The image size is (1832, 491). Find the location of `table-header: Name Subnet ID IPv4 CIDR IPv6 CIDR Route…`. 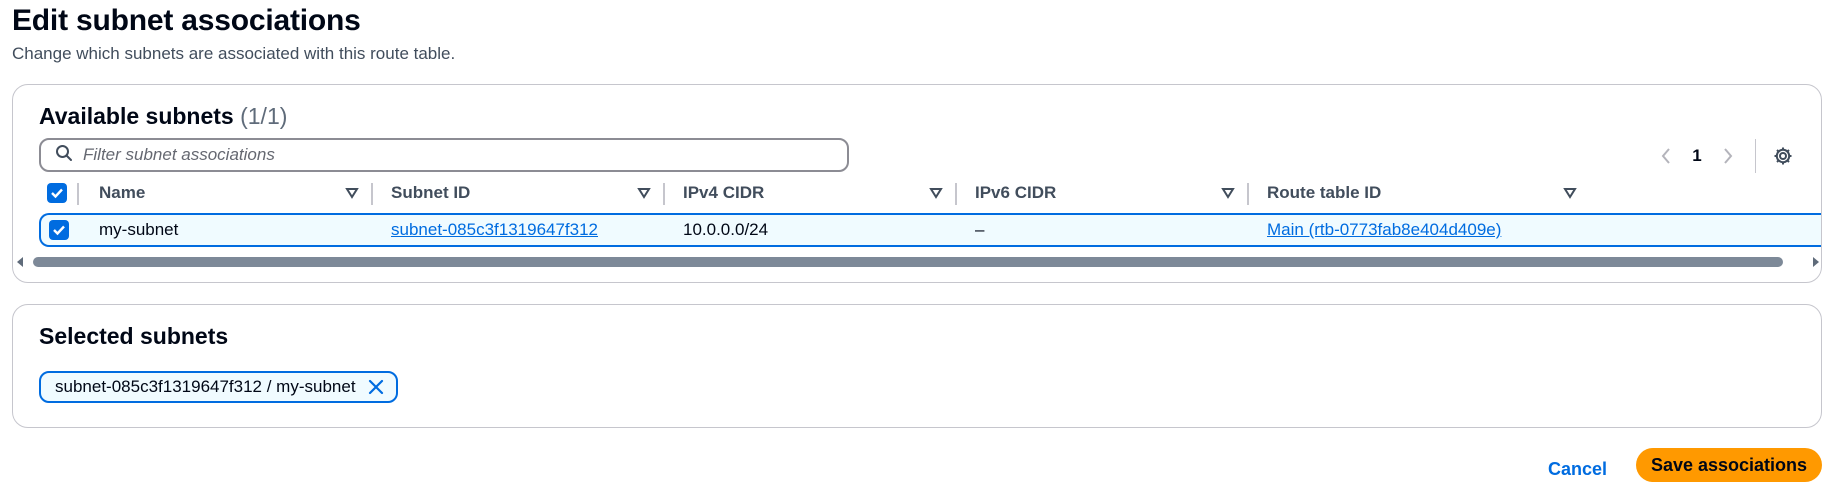

table-header: Name Subnet ID IPv4 CIDR IPv6 CIDR Route… is located at coordinates (930, 193).